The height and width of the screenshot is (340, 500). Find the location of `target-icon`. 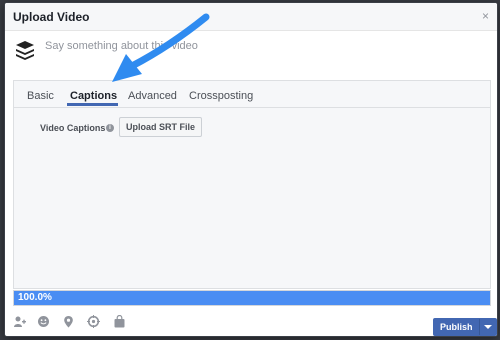

target-icon is located at coordinates (93, 321).